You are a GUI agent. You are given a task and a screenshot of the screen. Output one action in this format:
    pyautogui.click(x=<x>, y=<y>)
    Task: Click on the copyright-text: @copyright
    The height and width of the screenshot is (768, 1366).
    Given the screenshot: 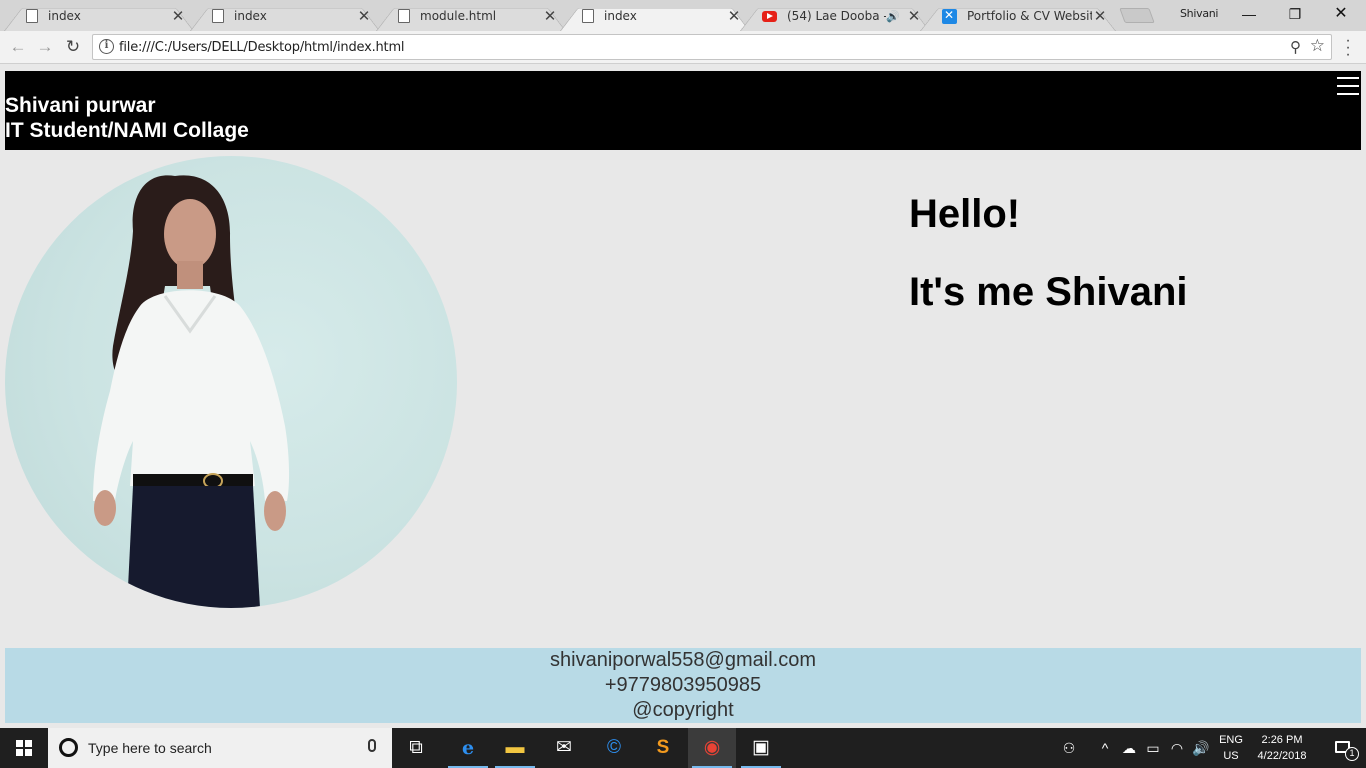 What is the action you would take?
    pyautogui.click(x=683, y=710)
    